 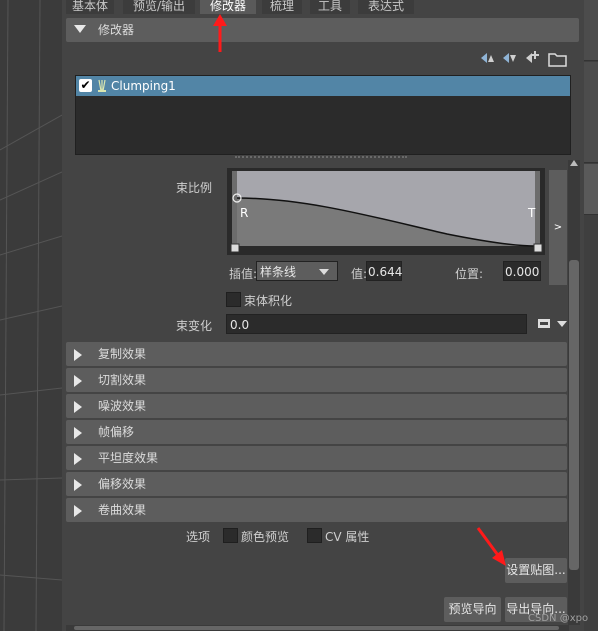 I want to click on section-label: 帧偏移, so click(x=116, y=432).